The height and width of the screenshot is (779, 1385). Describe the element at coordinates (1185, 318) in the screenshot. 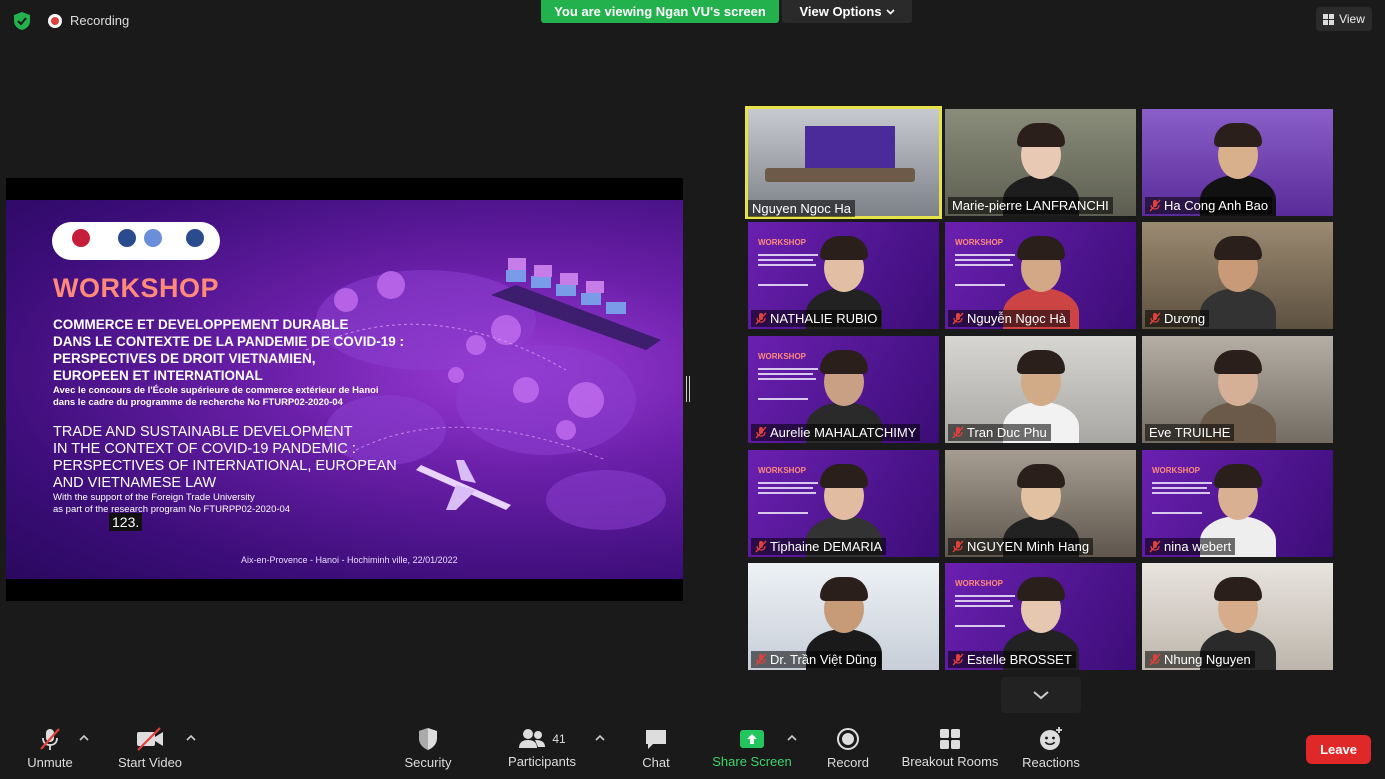

I see `participant-name-text: Dương` at that location.